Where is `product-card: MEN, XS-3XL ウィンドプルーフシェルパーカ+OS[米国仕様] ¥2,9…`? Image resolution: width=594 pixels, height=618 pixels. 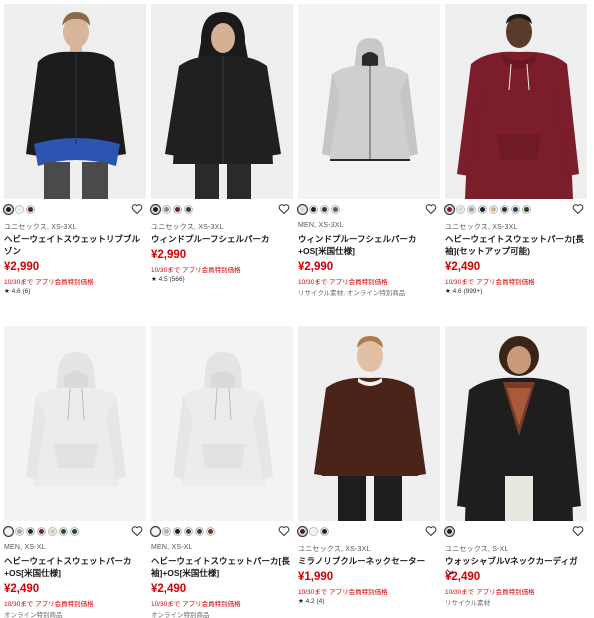
product-card: MEN, XS-3XL ウィンドプルーフシェルパーカ+OS[米国仕様] ¥2,9… is located at coordinates (368, 154).